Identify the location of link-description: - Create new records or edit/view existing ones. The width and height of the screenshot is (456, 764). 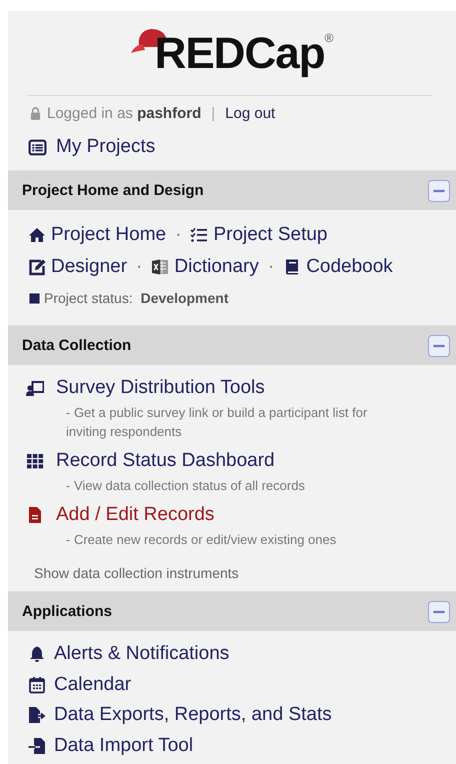
(201, 540).